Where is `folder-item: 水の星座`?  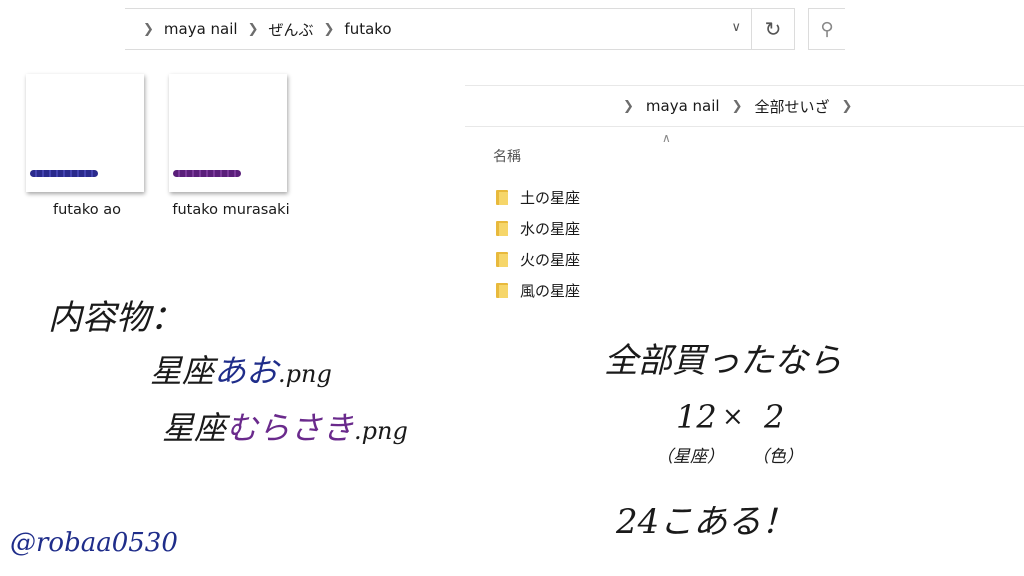 folder-item: 水の星座 is located at coordinates (538, 228).